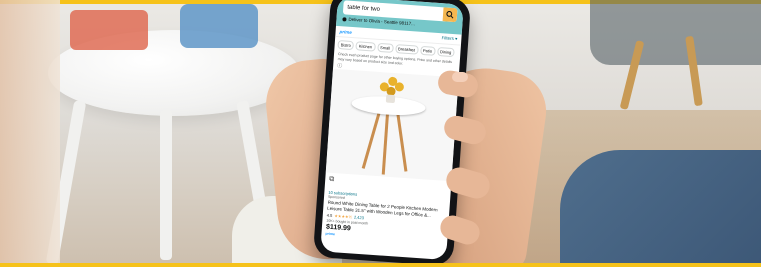 This screenshot has height=267, width=761. Describe the element at coordinates (346, 45) in the screenshot. I see `chip-bistro: Bistro` at that location.